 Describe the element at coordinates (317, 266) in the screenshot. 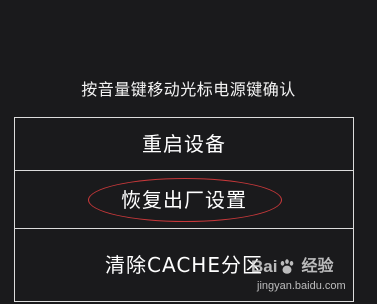

I see `watermark-brand-right: 经验` at that location.